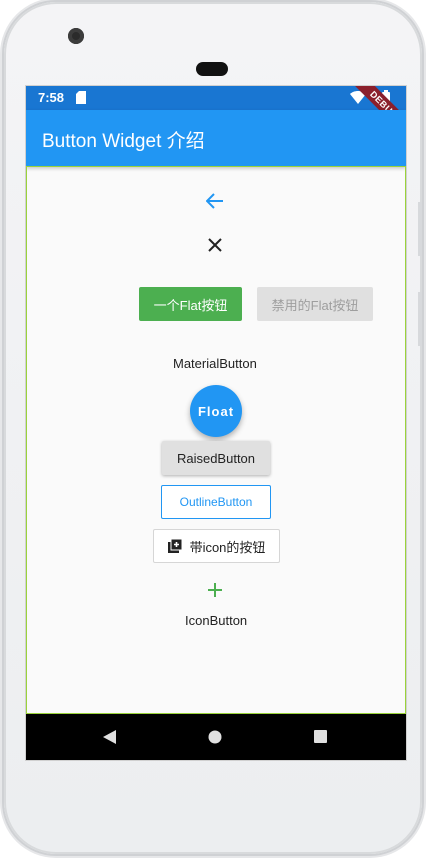 This screenshot has height=864, width=430. Describe the element at coordinates (215, 363) in the screenshot. I see `material-button: MaterialButton` at that location.